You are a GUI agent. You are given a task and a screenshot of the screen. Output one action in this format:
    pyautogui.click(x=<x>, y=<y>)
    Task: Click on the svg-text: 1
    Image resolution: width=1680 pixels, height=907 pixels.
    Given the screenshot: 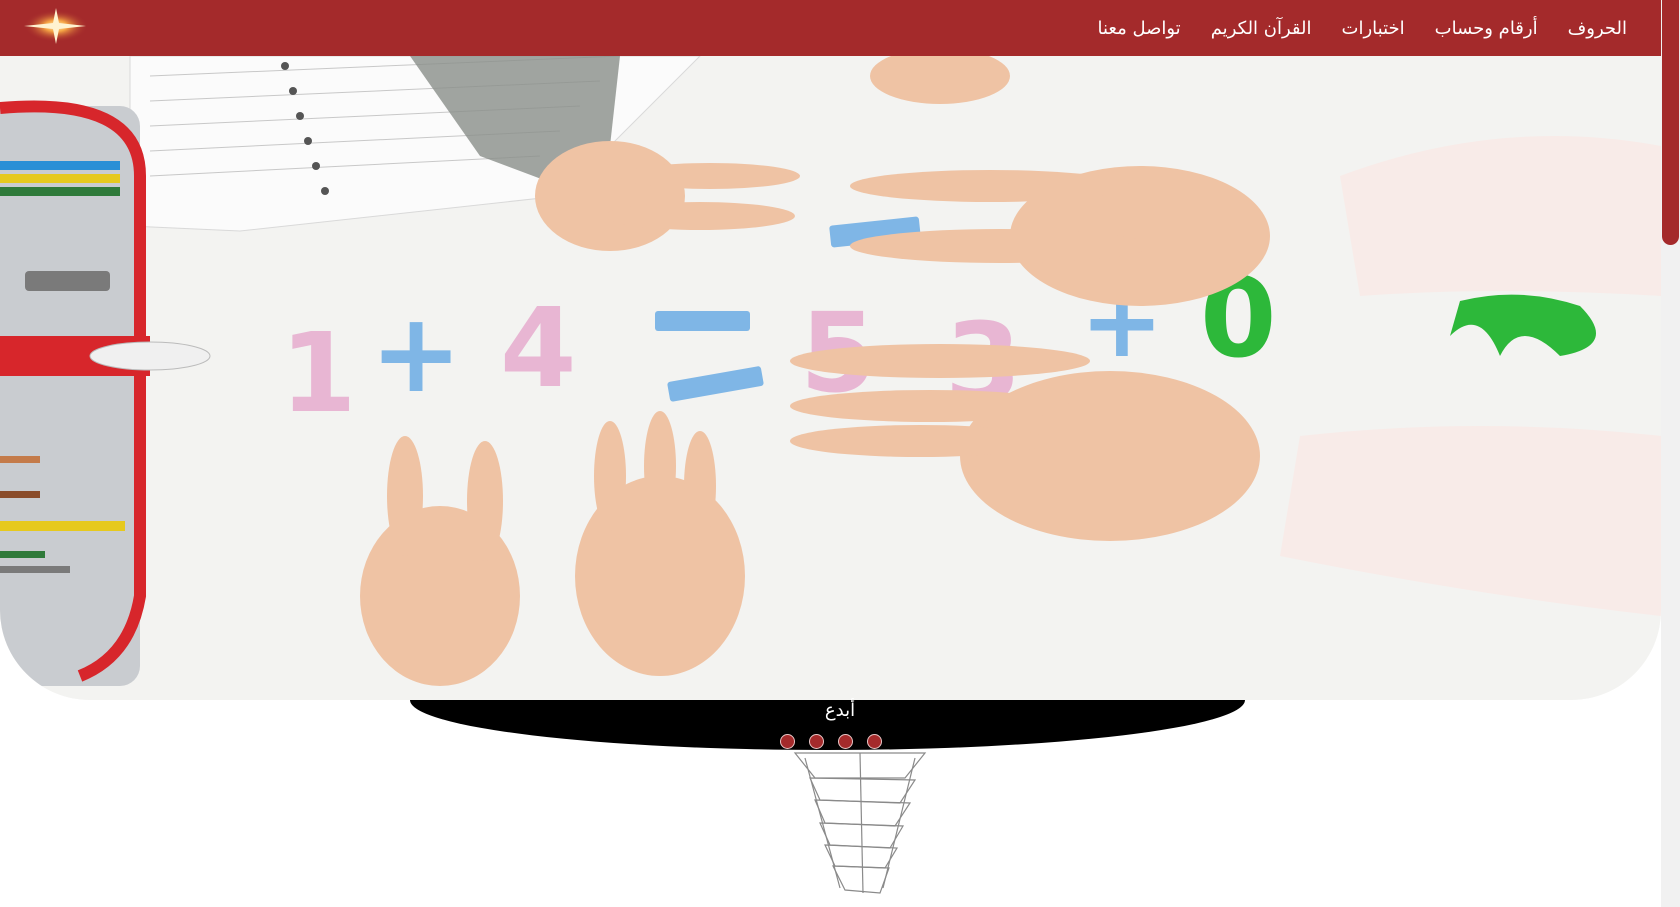 What is the action you would take?
    pyautogui.click(x=318, y=373)
    